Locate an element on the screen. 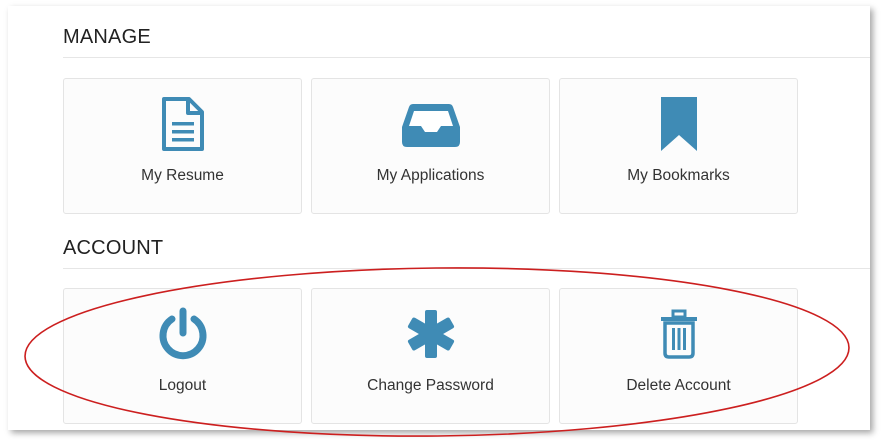 This screenshot has width=885, height=440. my-resume-label: My Resume is located at coordinates (182, 175).